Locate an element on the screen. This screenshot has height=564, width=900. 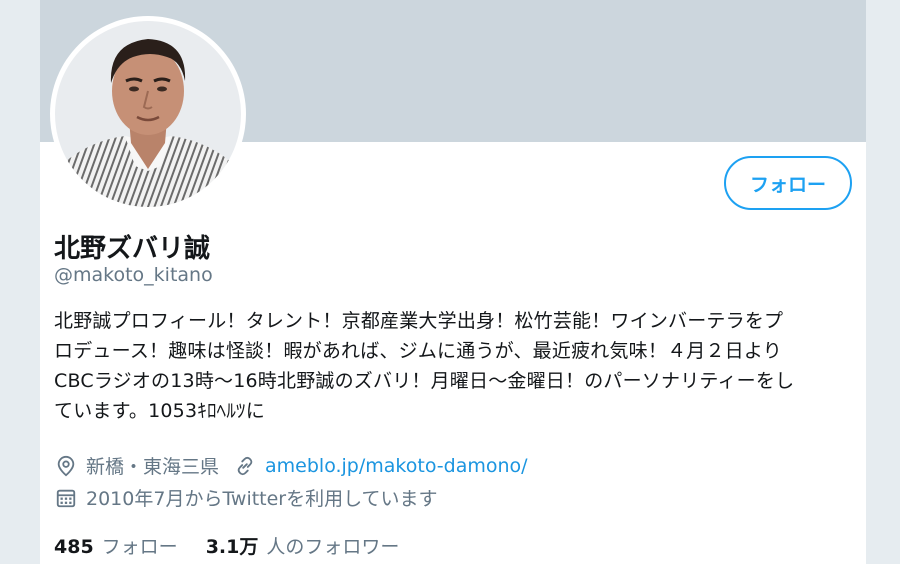
following-count: 485 is located at coordinates (74, 547).